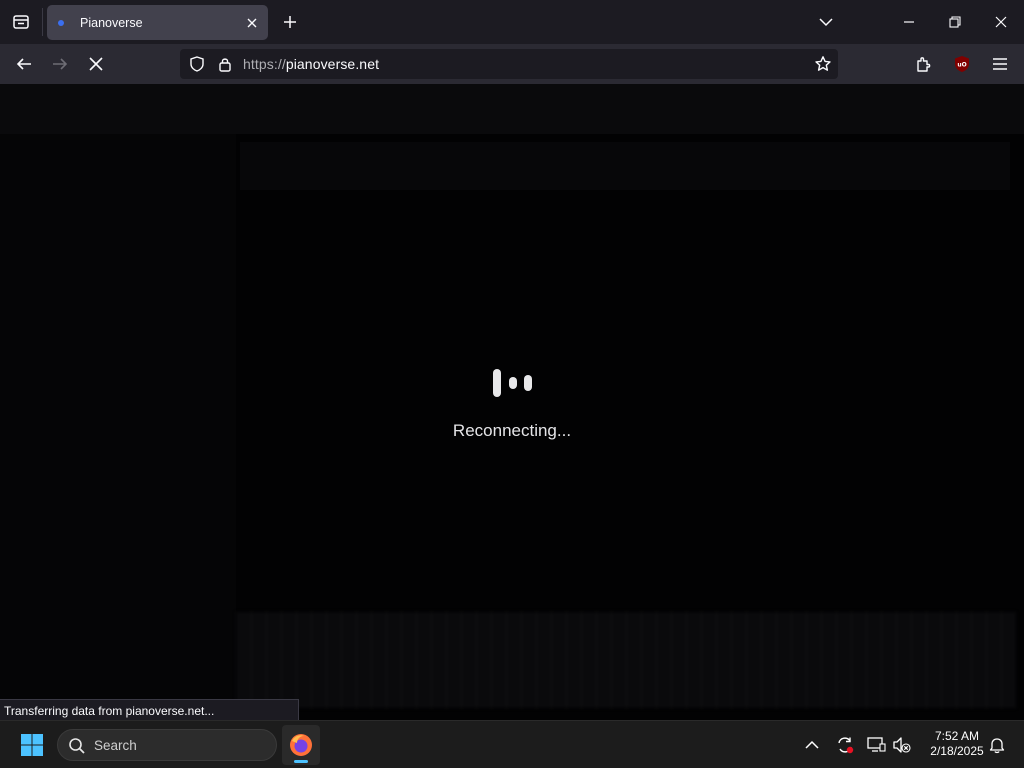 This screenshot has height=768, width=1024. I want to click on hamburger-menu-icon, so click(1000, 64).